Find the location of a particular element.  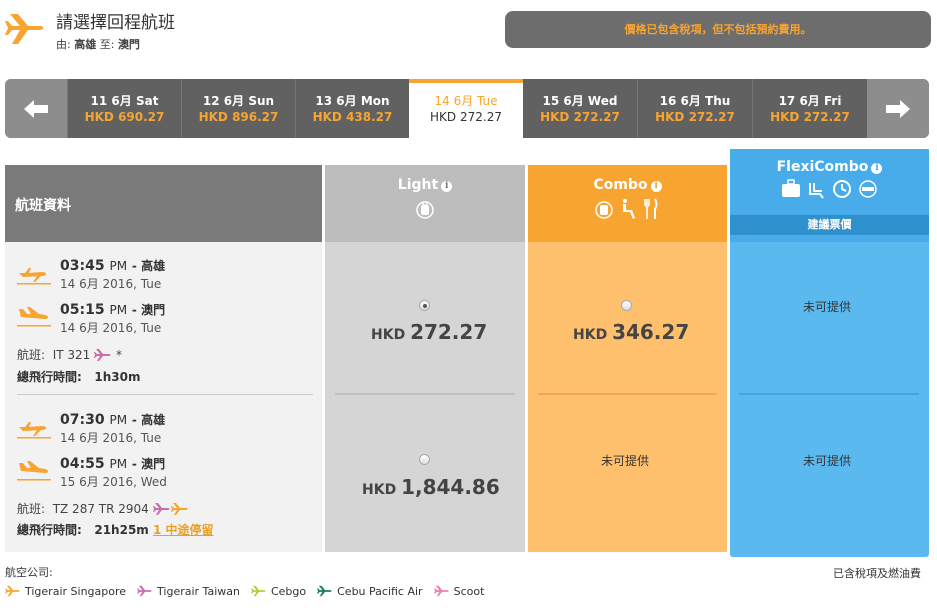

arrival-date: 14 6月 2016, Tue is located at coordinates (111, 328).